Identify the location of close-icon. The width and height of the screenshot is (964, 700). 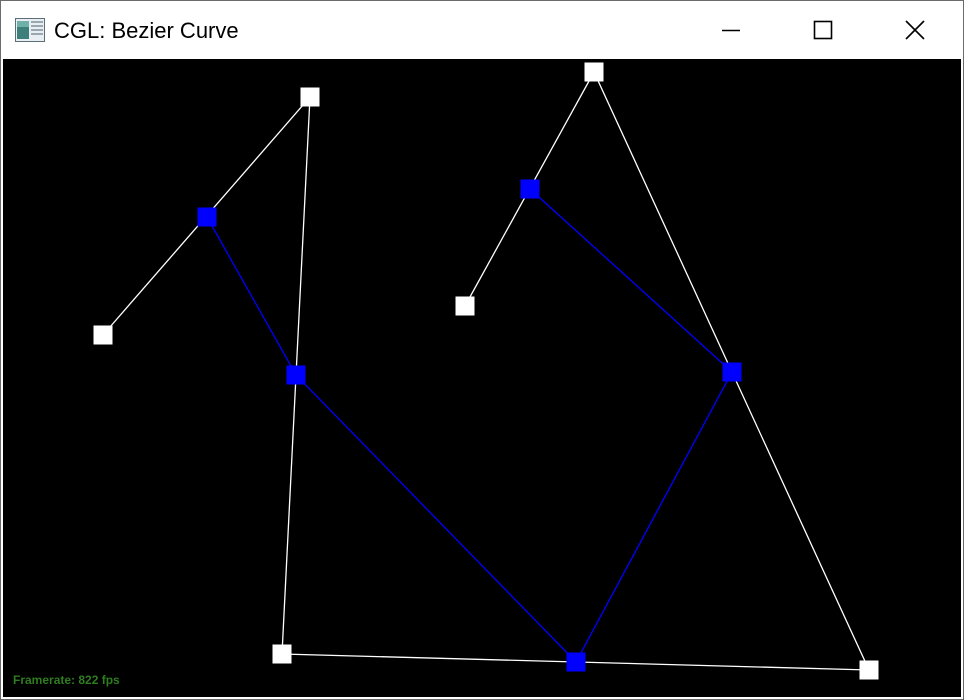
(915, 29).